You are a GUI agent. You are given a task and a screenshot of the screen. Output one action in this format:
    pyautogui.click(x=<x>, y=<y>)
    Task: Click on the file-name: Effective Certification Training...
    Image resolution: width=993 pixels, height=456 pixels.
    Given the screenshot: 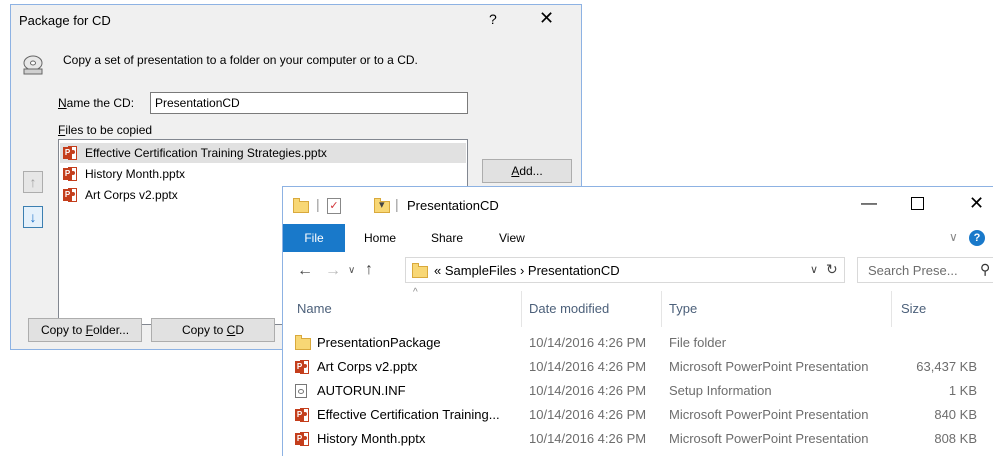 What is the action you would take?
    pyautogui.click(x=408, y=414)
    